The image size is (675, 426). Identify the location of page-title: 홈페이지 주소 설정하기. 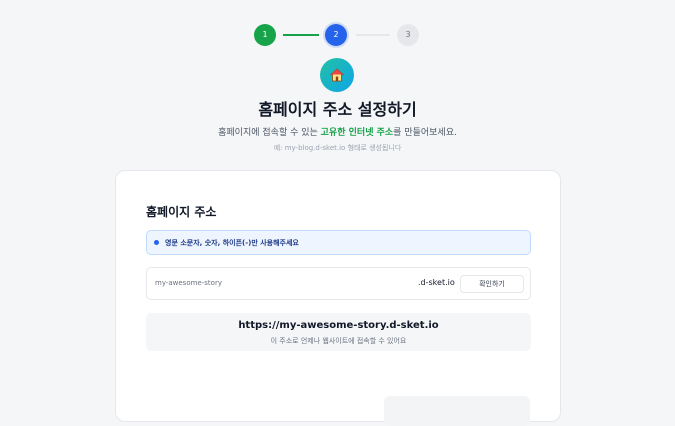
(337, 109).